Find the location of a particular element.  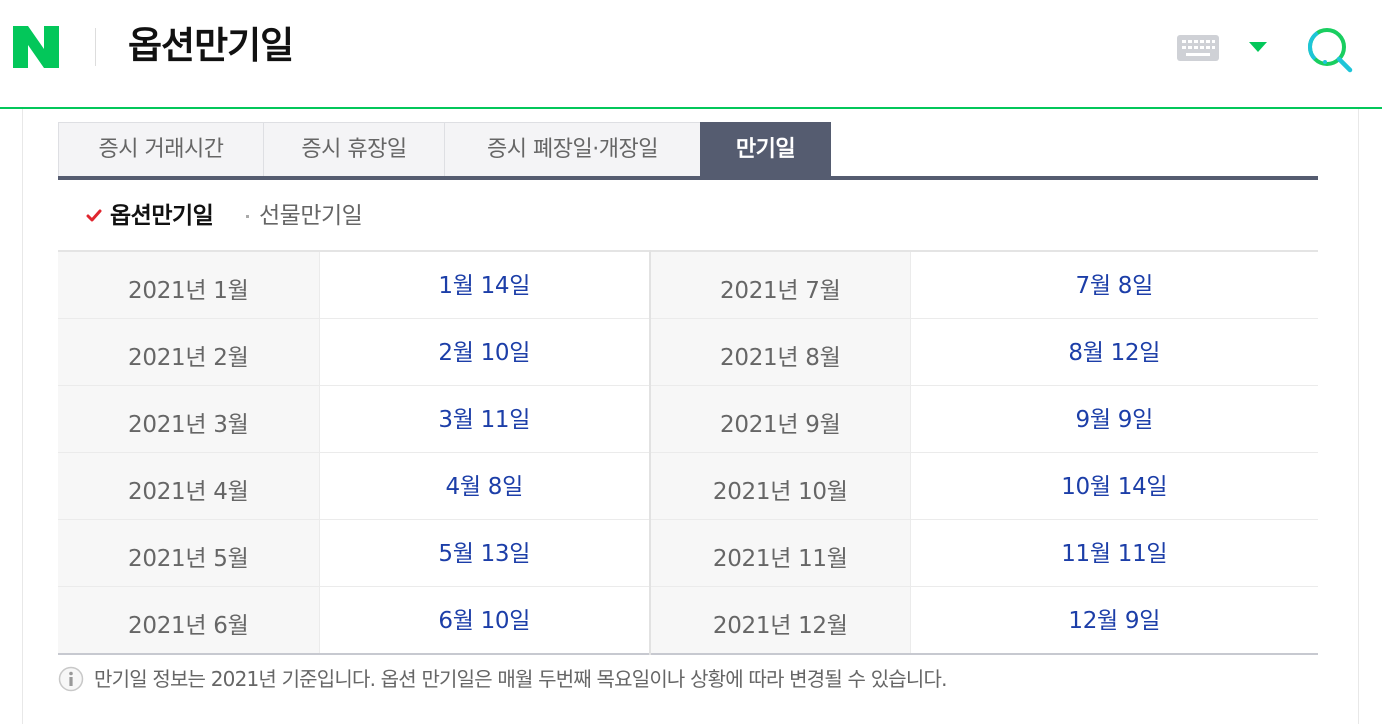

caret-down-icon is located at coordinates (1258, 47).